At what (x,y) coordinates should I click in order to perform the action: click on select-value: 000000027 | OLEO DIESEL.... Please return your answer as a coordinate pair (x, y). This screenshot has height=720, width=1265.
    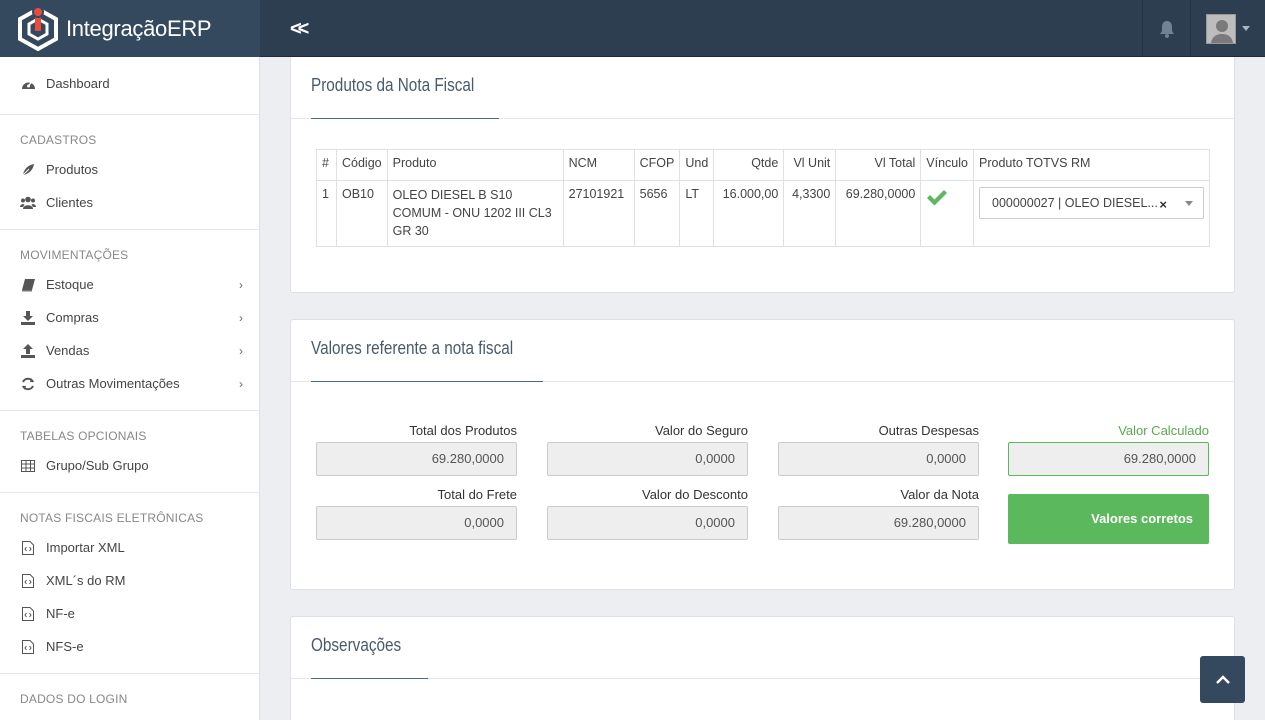
    Looking at the image, I should click on (1075, 203).